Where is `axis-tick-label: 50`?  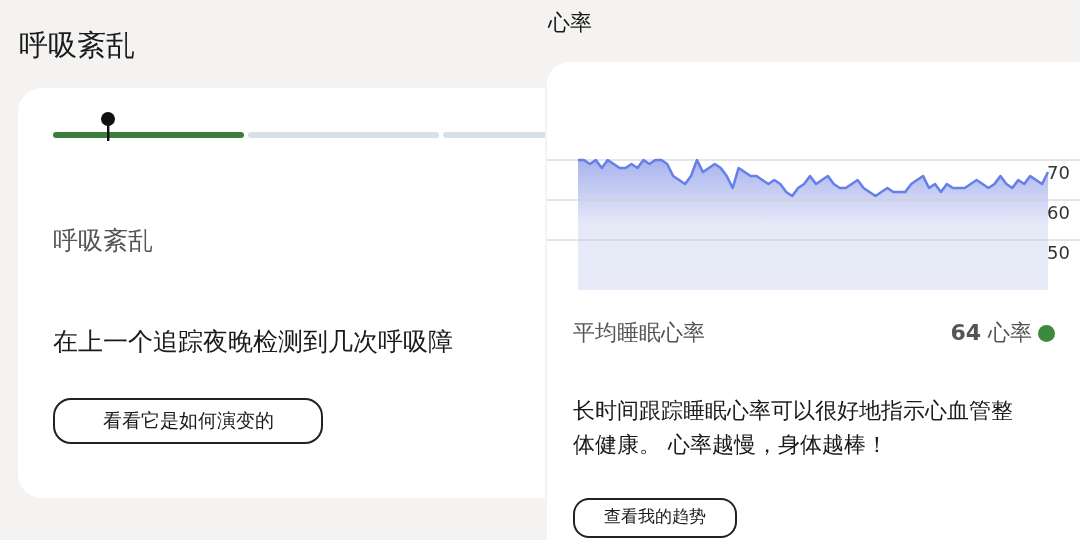 axis-tick-label: 50 is located at coordinates (1059, 253).